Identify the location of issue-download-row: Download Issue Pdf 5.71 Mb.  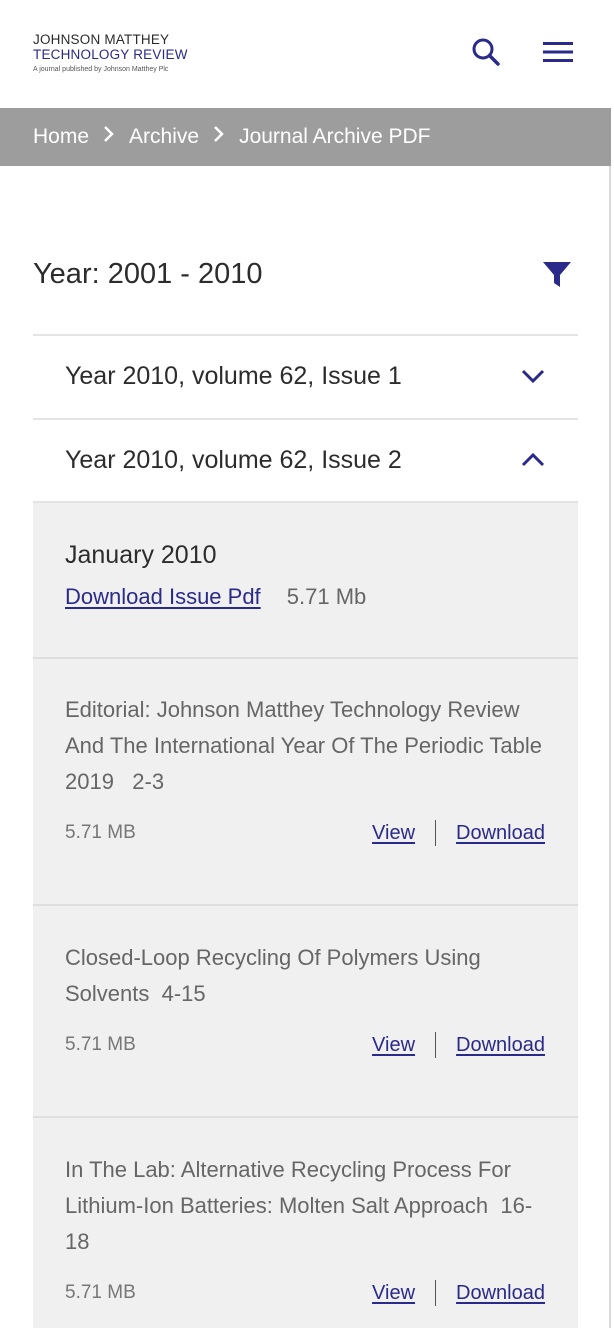
(215, 597).